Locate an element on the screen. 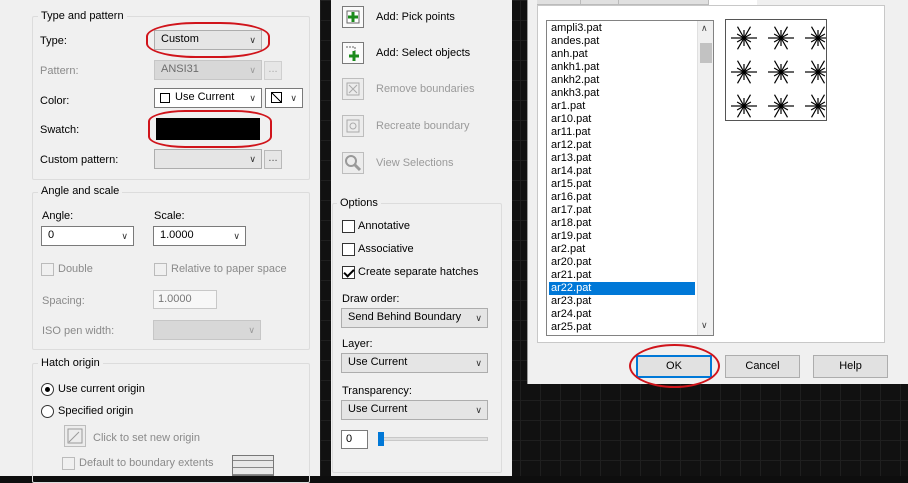 Image resolution: width=908 pixels, height=483 pixels. swatch-label: Swatch: is located at coordinates (60, 130).